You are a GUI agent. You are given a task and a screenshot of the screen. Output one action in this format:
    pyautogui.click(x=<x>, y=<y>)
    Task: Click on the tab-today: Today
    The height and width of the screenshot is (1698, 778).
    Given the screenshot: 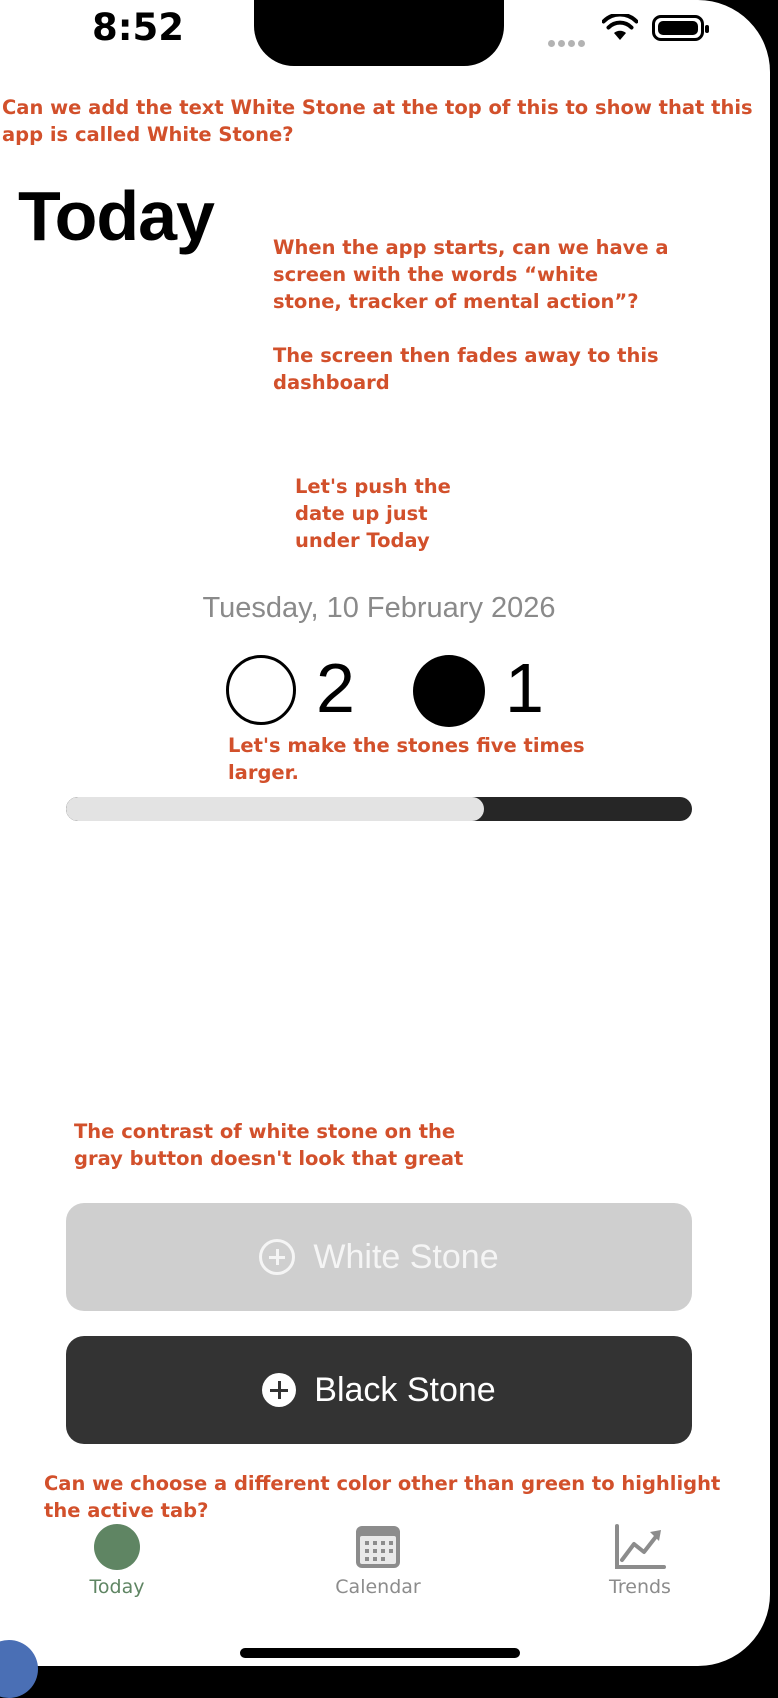 What is the action you would take?
    pyautogui.click(x=117, y=1560)
    